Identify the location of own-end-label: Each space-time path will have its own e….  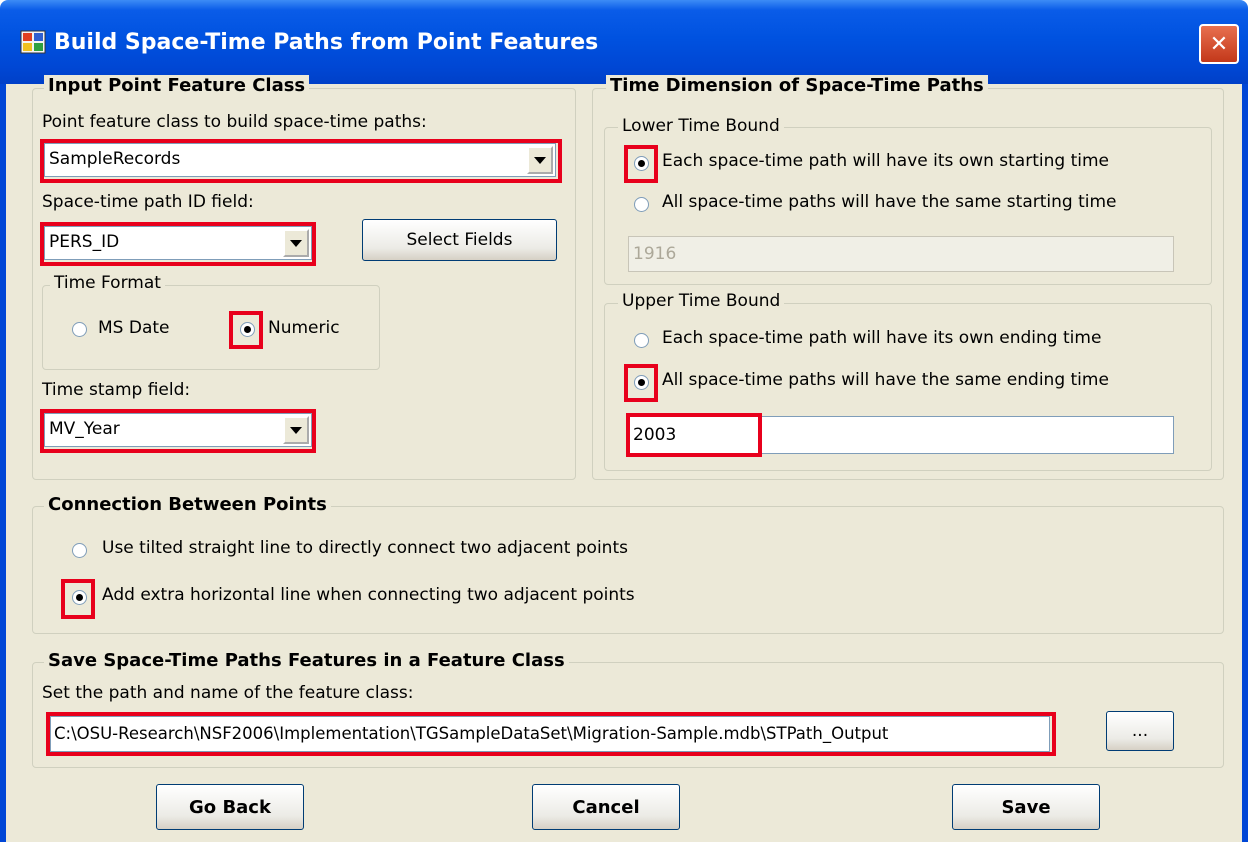
(882, 338).